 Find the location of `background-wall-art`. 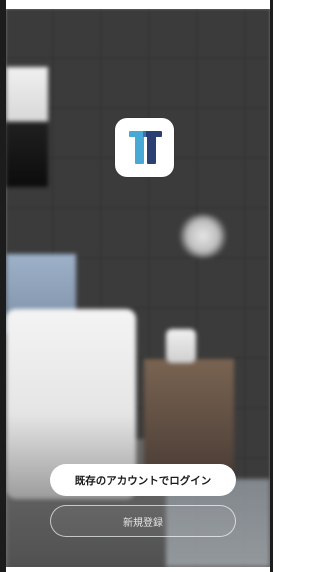

background-wall-art is located at coordinates (27, 127).